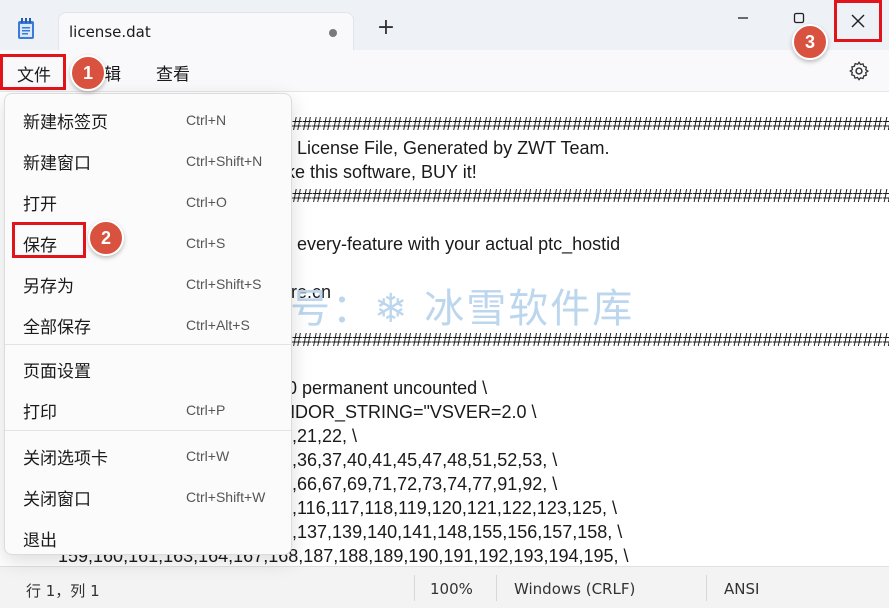 Image resolution: width=889 pixels, height=608 pixels. I want to click on menu-item-save-as: 另存为 Ctrl+Shift+S, so click(148, 282).